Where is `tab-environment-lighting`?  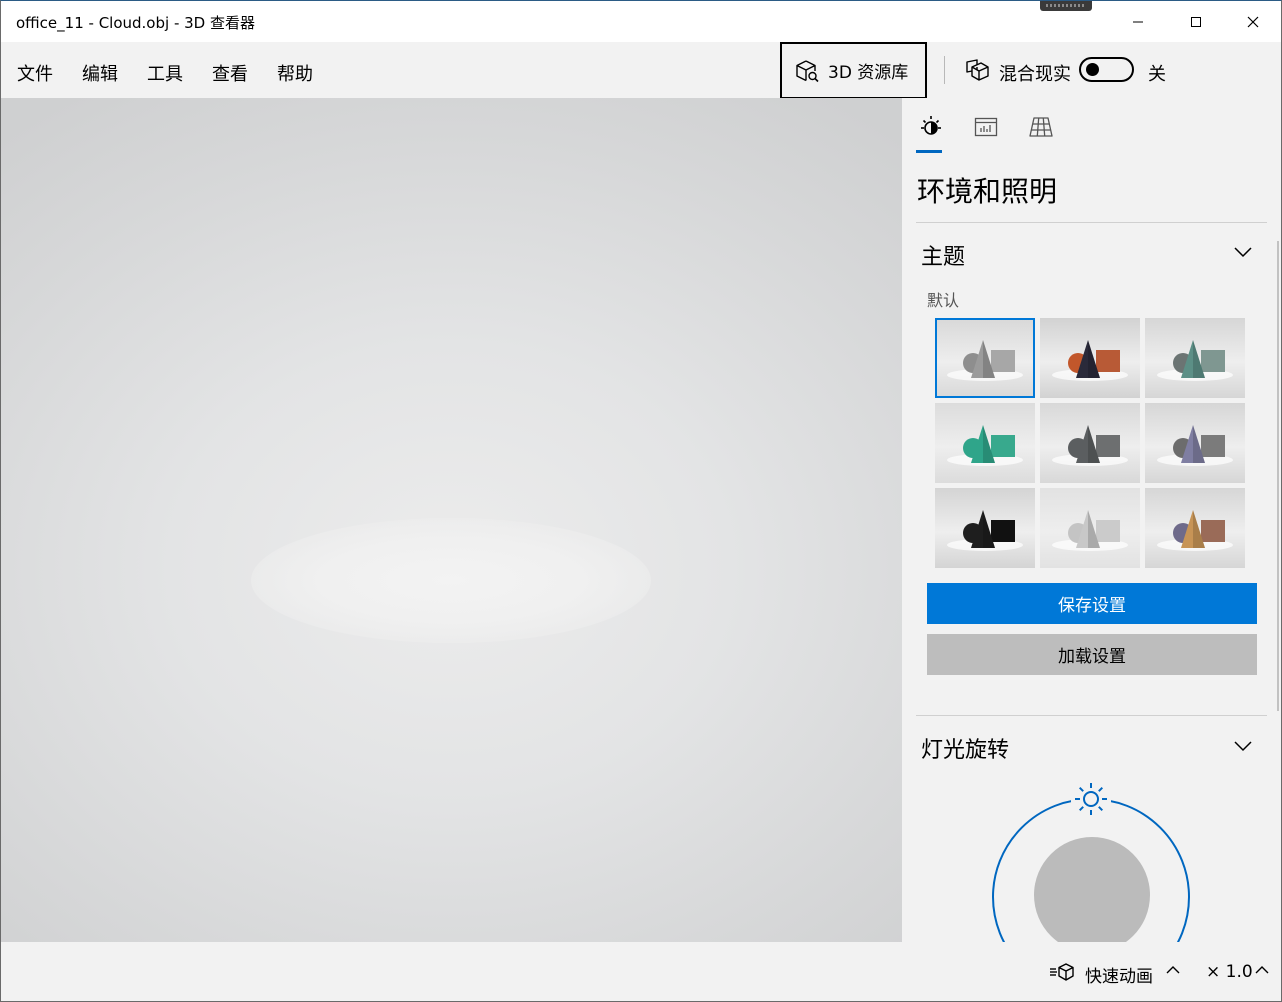 tab-environment-lighting is located at coordinates (931, 127).